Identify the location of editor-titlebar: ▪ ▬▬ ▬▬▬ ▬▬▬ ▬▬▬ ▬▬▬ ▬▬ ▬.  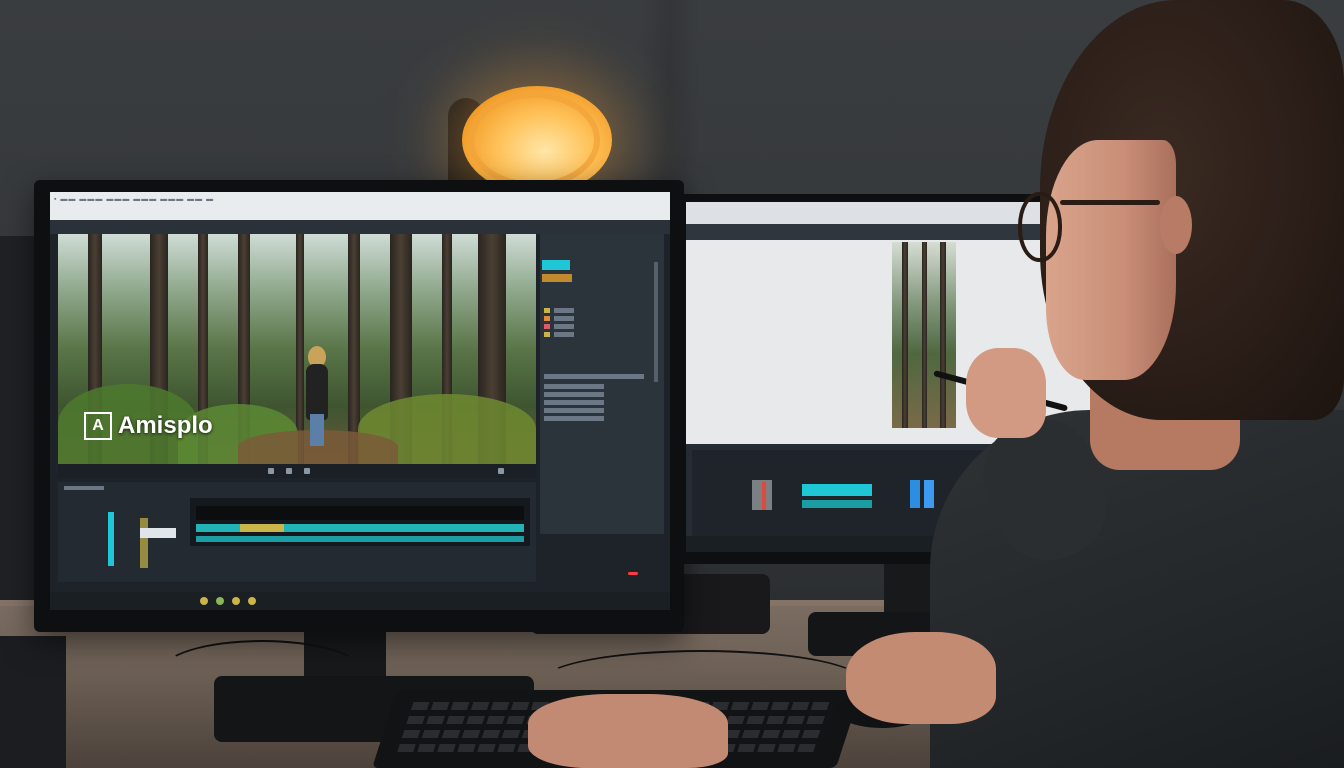
(360, 206).